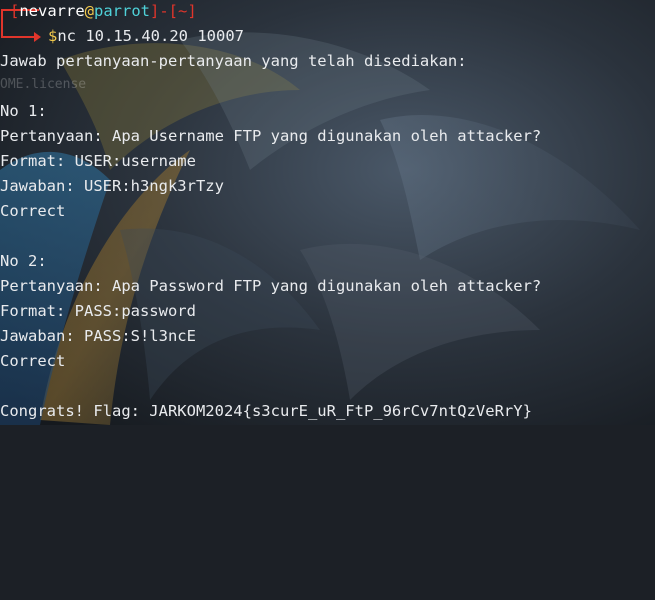  Describe the element at coordinates (43, 84) in the screenshot. I see `background-ghost-text: OME.license` at that location.